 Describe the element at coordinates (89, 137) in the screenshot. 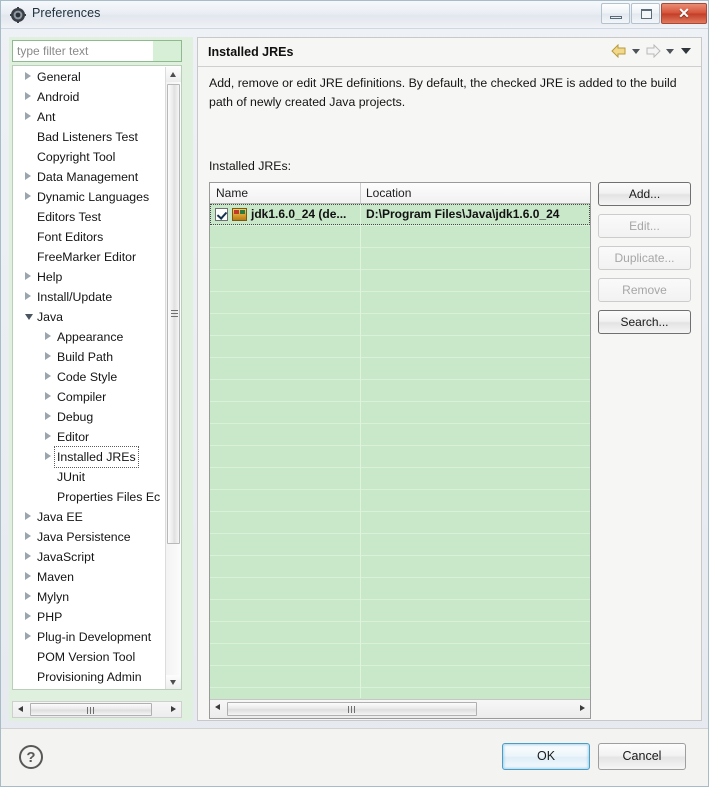

I see `sidebar-item-bad-listeners-test: Bad Listeners Test` at that location.